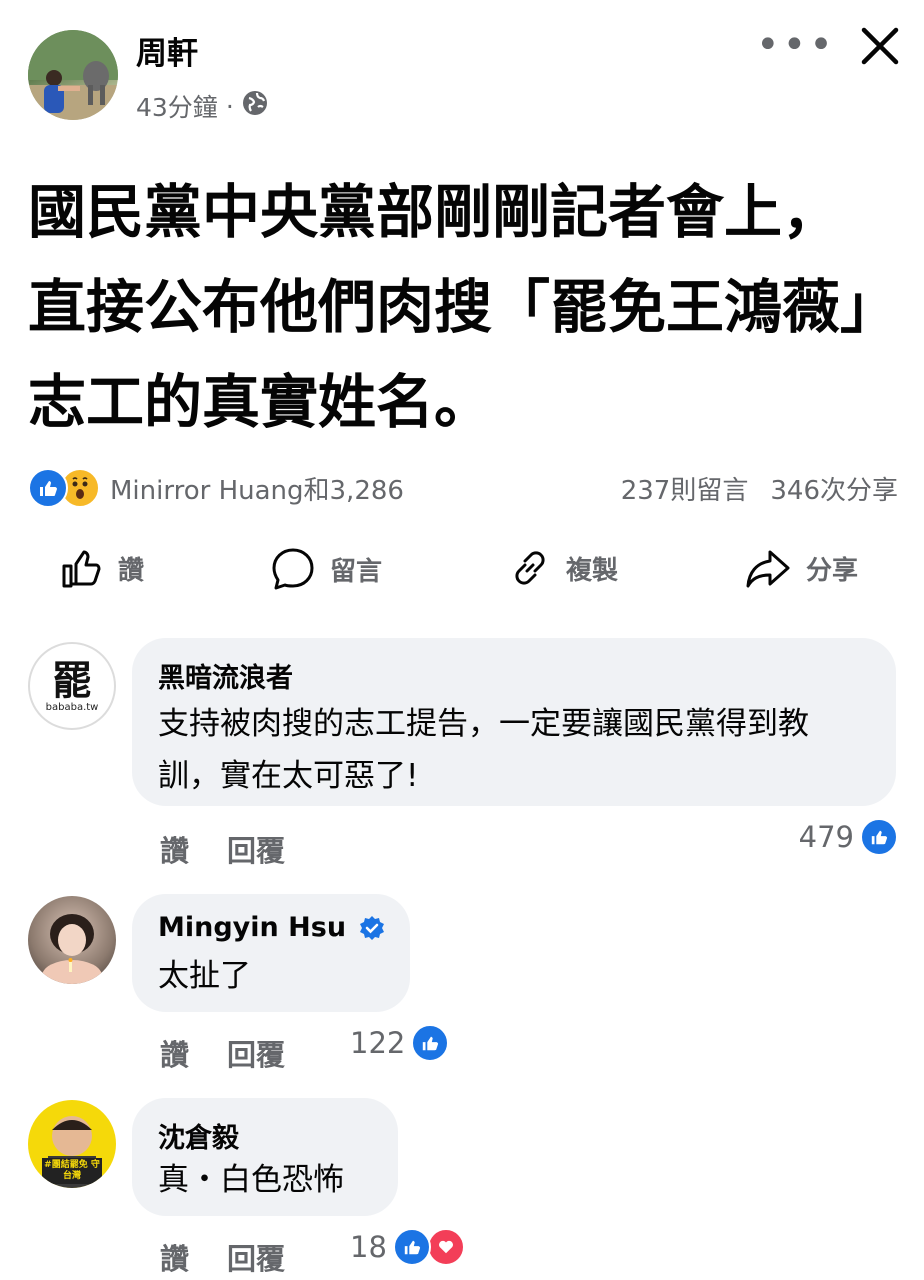 This screenshot has width=924, height=1280. Describe the element at coordinates (131, 570) in the screenshot. I see `like-label: 讚` at that location.